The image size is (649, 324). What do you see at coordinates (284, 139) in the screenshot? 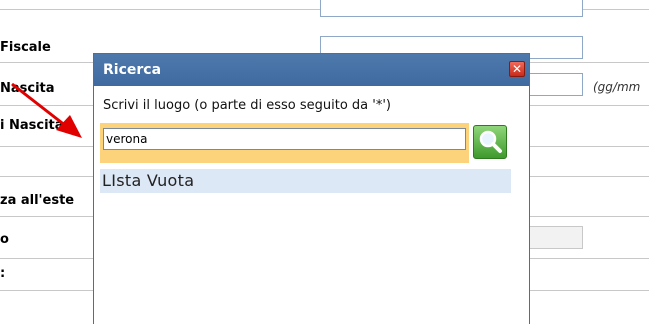
I see `search-input` at bounding box center [284, 139].